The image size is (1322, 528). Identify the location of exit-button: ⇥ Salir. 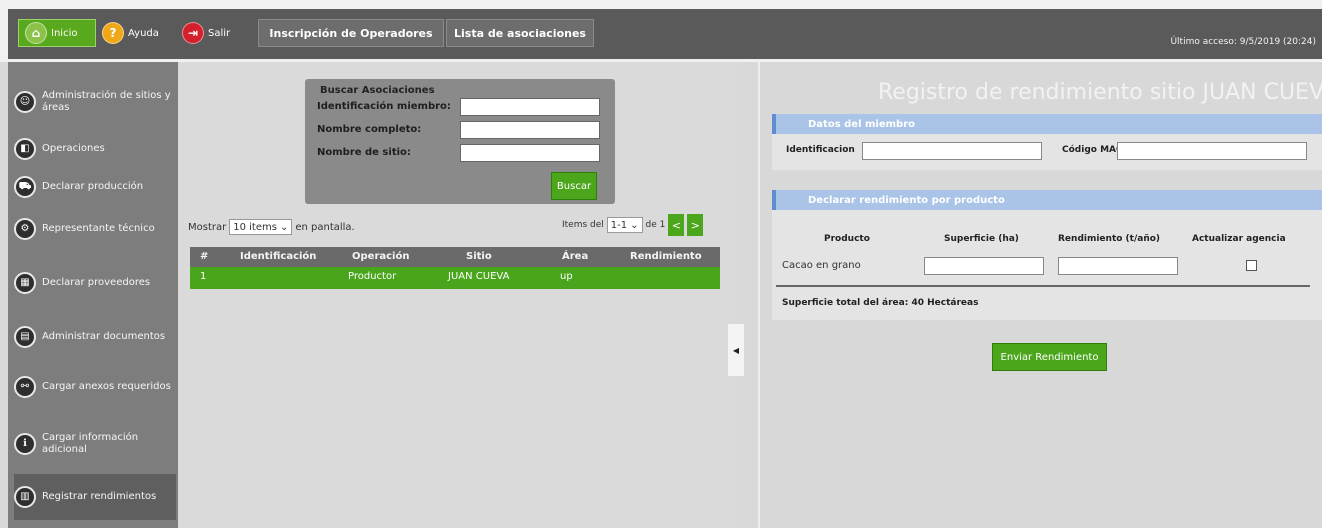
(210, 33).